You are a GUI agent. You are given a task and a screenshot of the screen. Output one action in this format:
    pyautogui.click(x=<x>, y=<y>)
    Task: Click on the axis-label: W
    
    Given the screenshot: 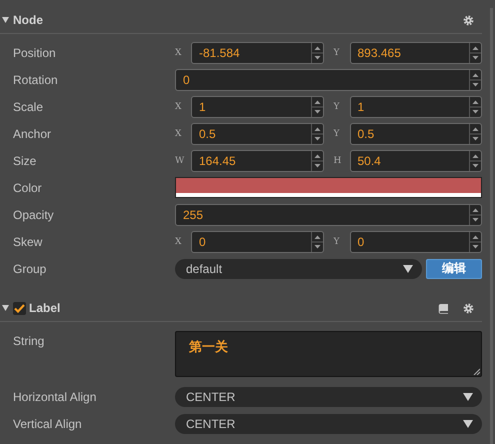 What is the action you would take?
    pyautogui.click(x=180, y=161)
    